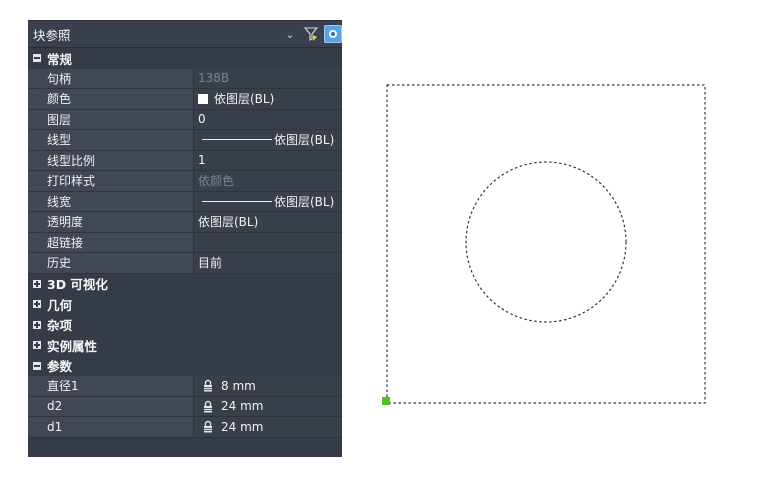 Image resolution: width=766 pixels, height=484 pixels. What do you see at coordinates (268, 160) in the screenshot?
I see `property-value: 1` at bounding box center [268, 160].